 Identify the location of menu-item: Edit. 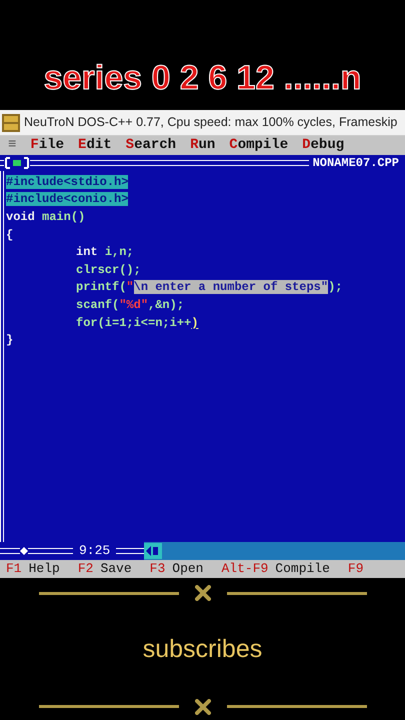
(95, 145).